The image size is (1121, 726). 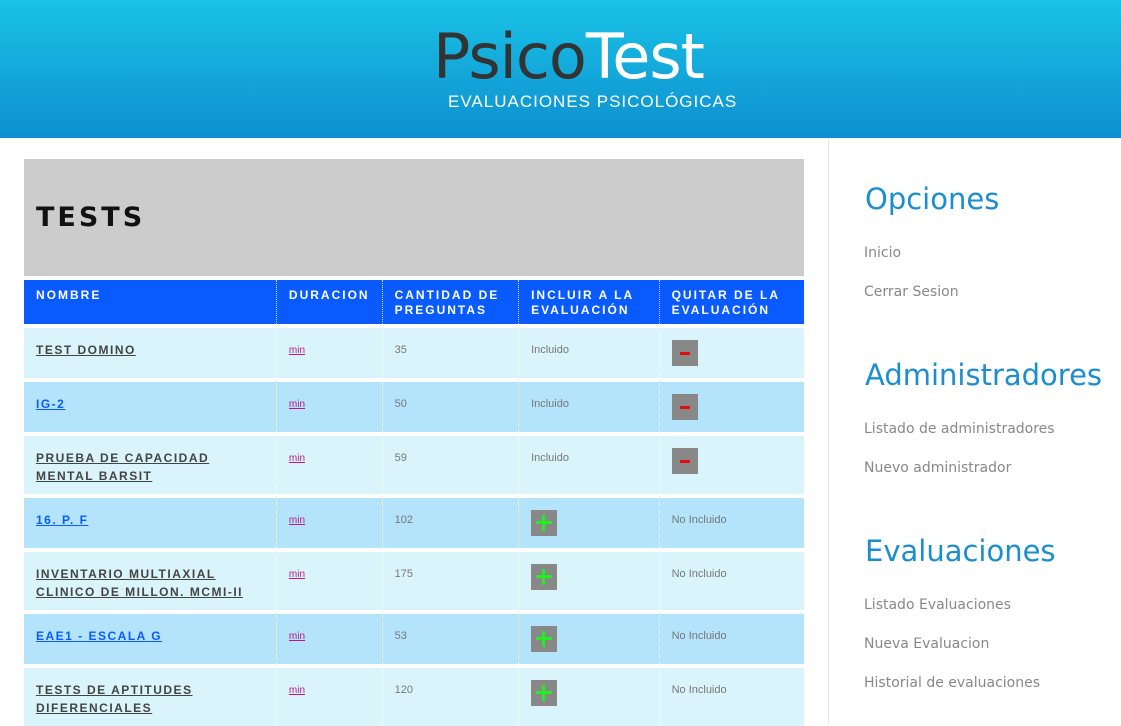 What do you see at coordinates (62, 520) in the screenshot?
I see `test-name-link: 16. P. F` at bounding box center [62, 520].